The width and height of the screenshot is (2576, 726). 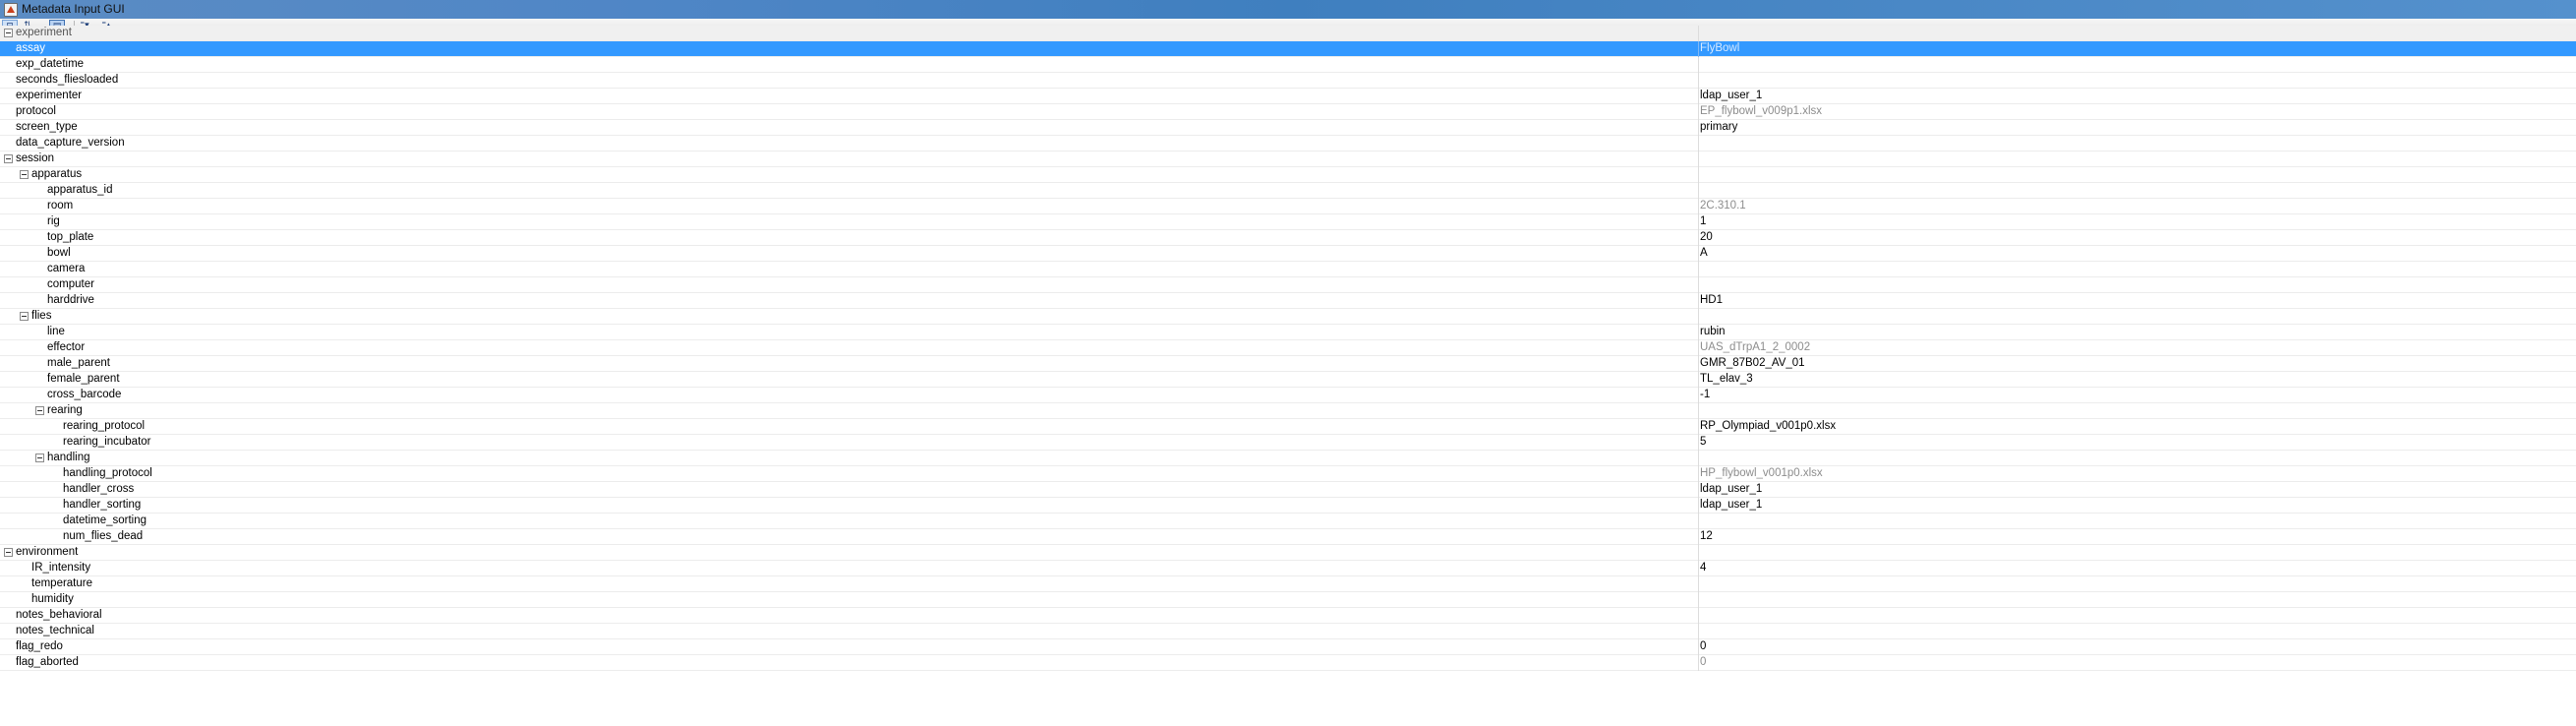 I want to click on property-value: GMR_87B02_AV_01, so click(x=1752, y=363).